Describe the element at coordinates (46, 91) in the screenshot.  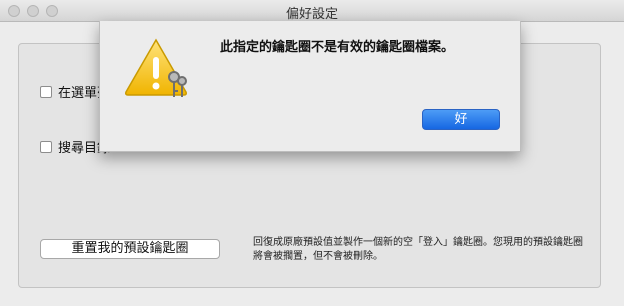
I see `menu-bar-checkbox` at that location.